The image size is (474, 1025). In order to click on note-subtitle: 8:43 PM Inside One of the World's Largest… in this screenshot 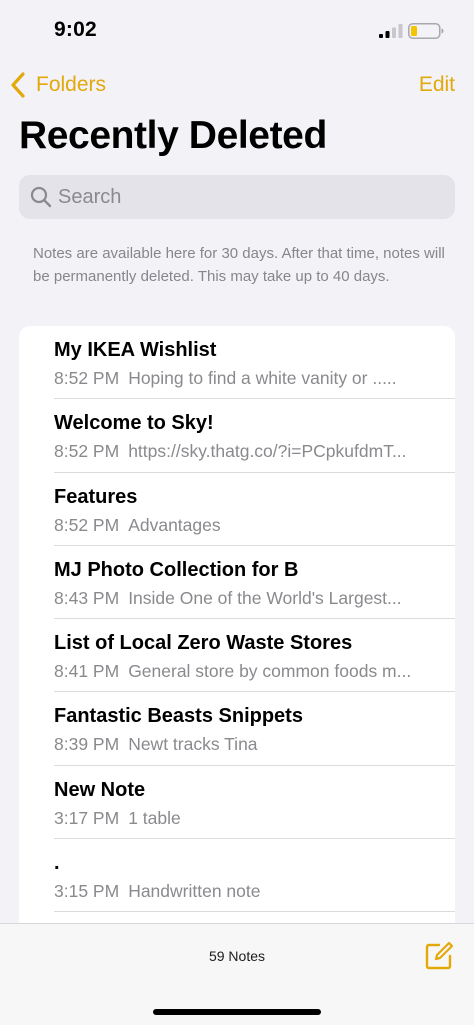, I will do `click(243, 598)`.